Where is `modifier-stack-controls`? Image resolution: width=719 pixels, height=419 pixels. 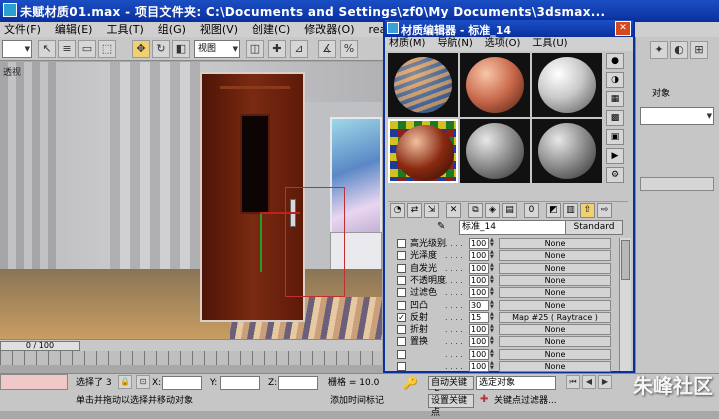 modifier-stack-controls is located at coordinates (677, 184).